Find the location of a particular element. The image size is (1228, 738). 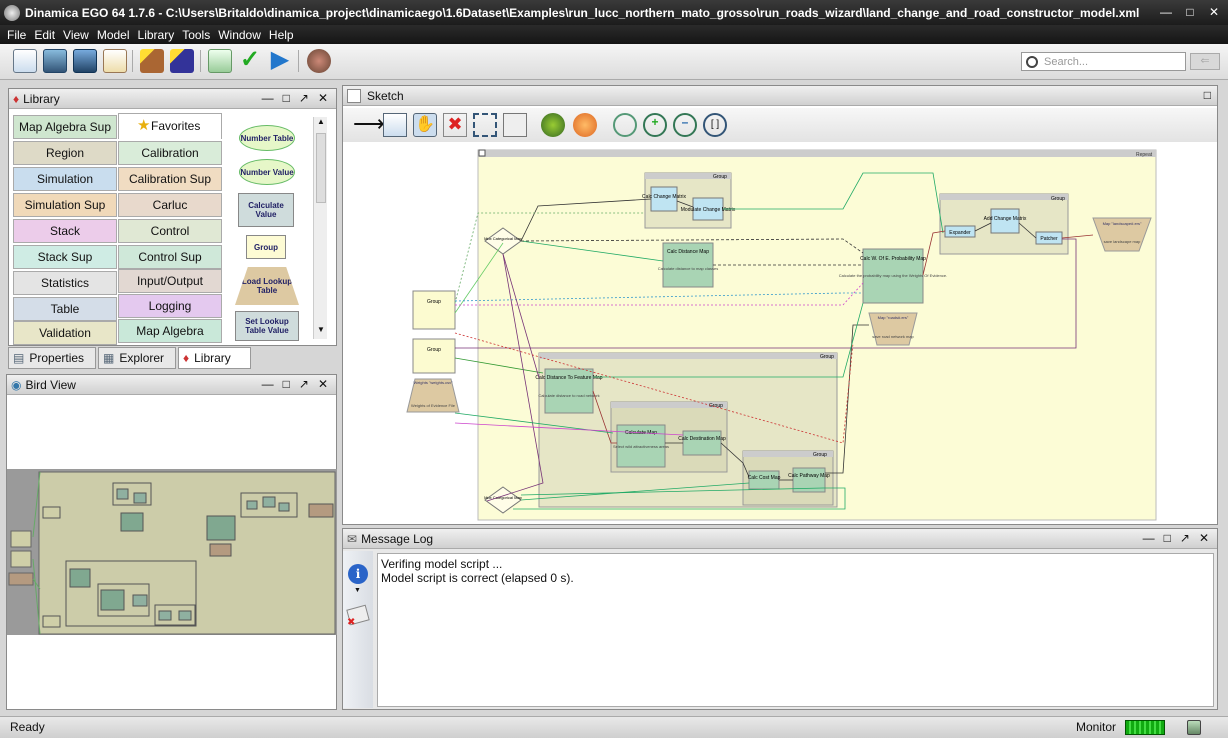

library-tab-calibration-sup: Calibration Sup is located at coordinates (170, 179).